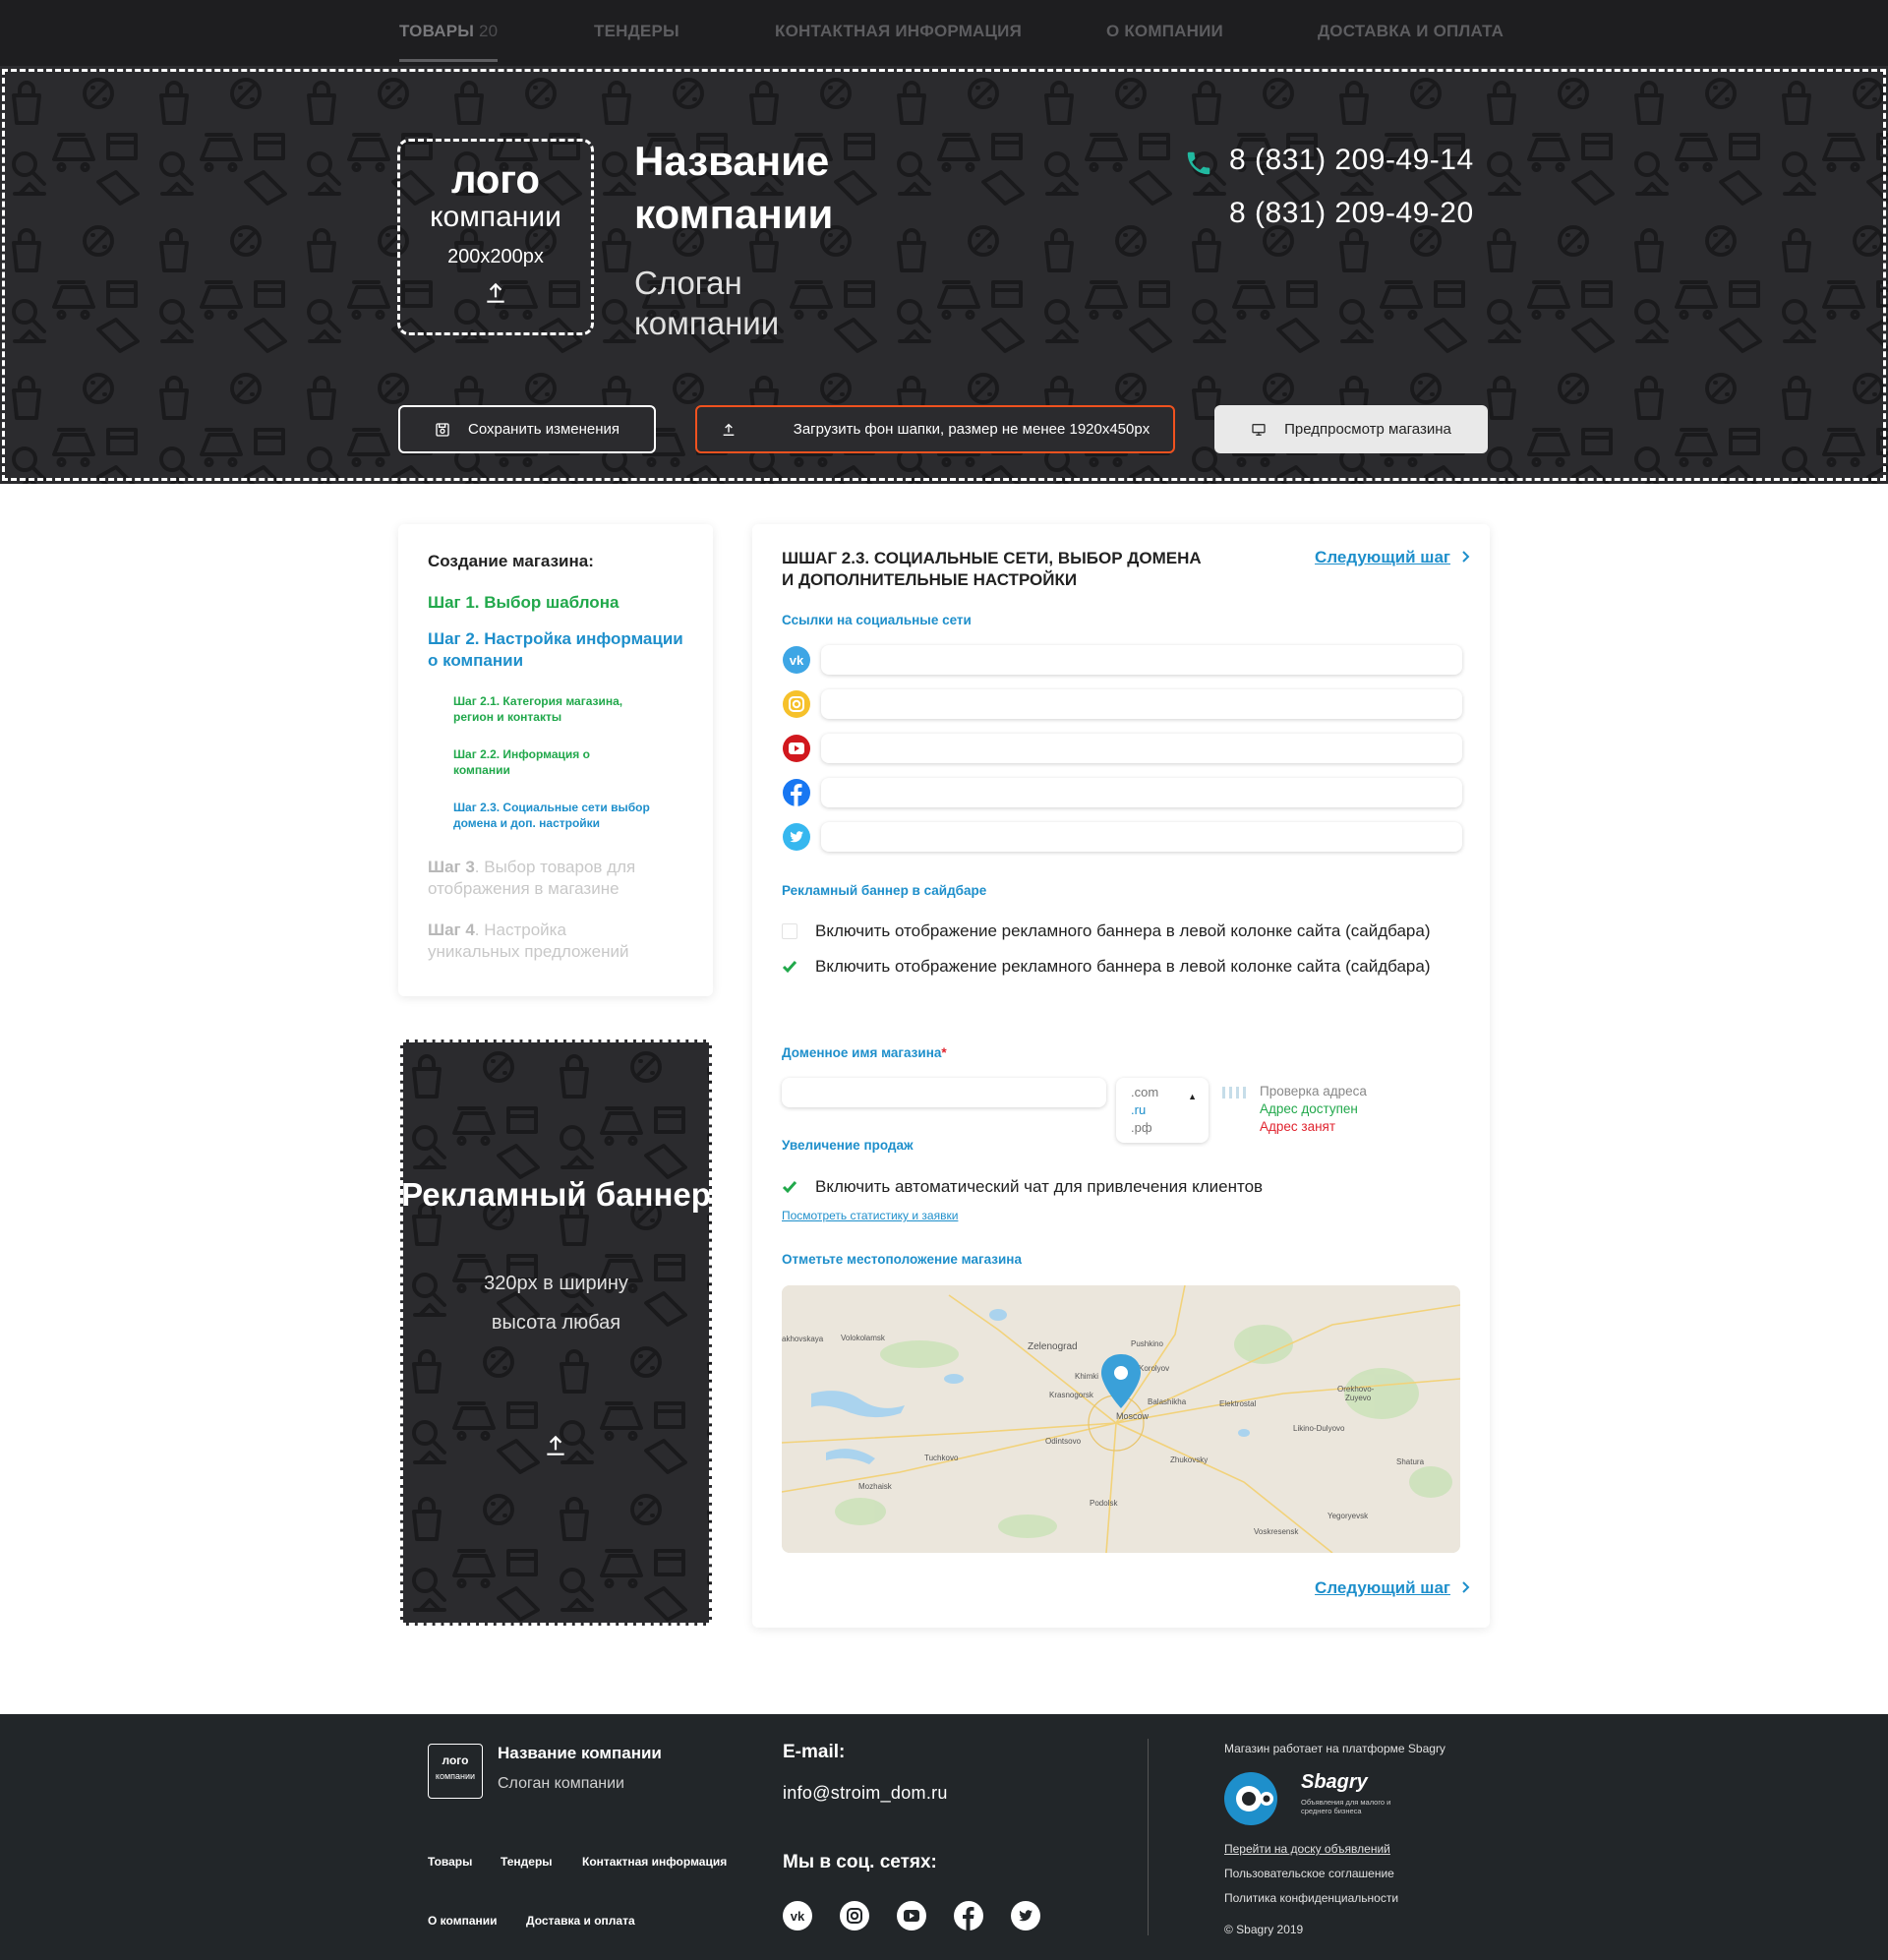 This screenshot has width=1888, height=1960. Describe the element at coordinates (1104, 1503) in the screenshot. I see `svg-text: Podolsk` at that location.